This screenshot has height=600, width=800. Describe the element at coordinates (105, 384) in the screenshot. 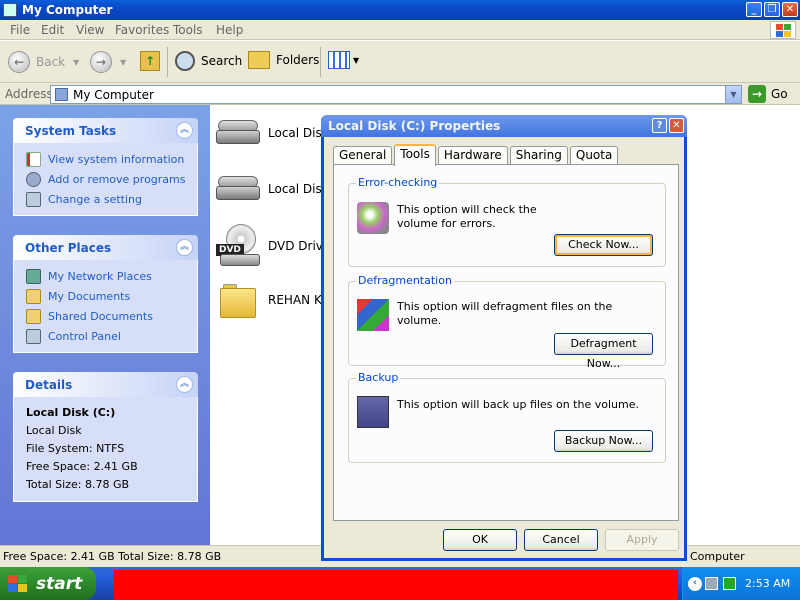

I see `details-header: Details ︽` at that location.